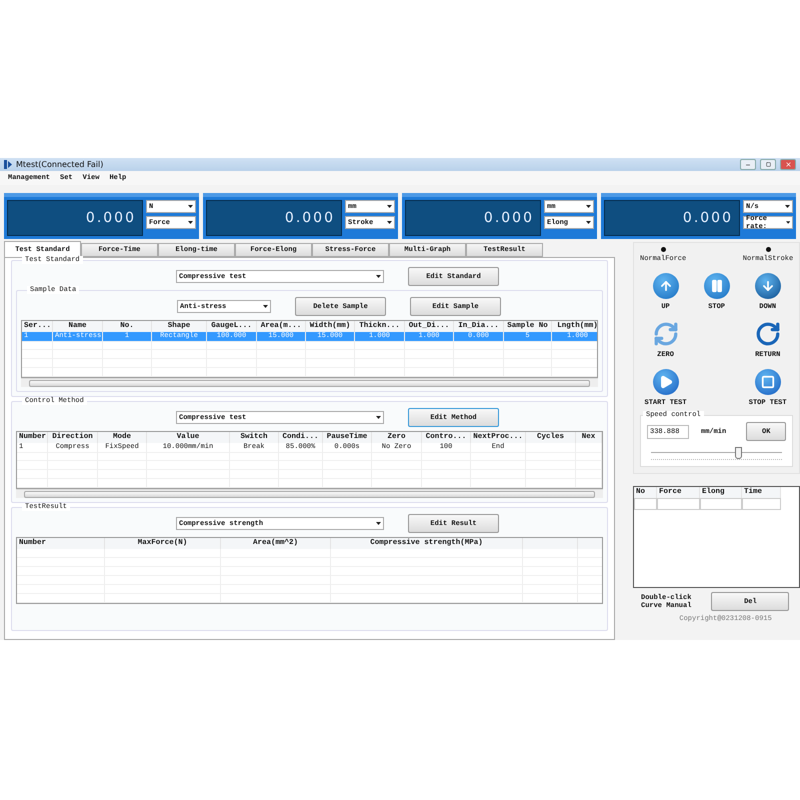  I want to click on window-title: Mtest(Connected Fail), so click(60, 164).